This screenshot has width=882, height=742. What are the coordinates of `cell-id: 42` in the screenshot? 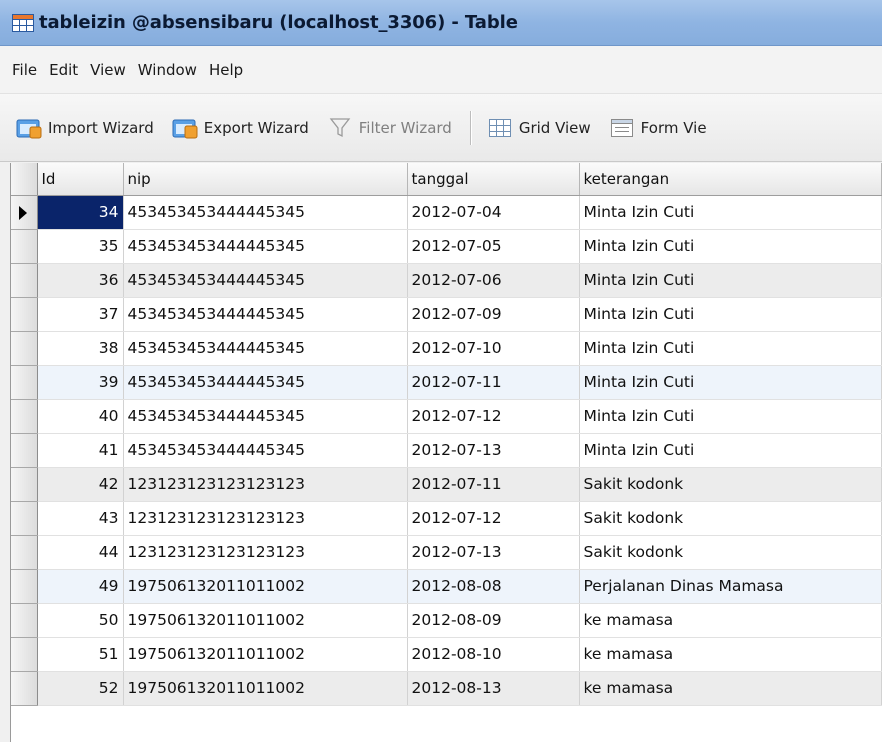 It's located at (80, 484).